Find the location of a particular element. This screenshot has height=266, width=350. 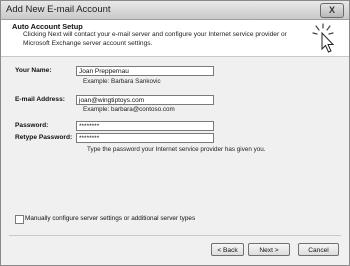

close-button: X is located at coordinates (332, 10).